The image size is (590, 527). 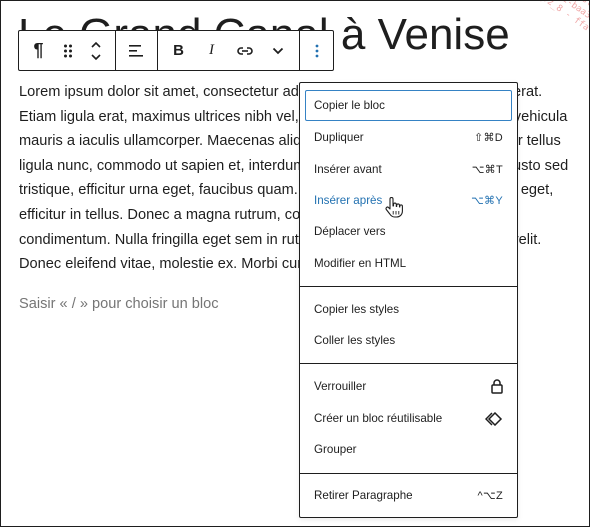 I want to click on menu-item-create-reusable-block: Créer un bloc réutilisable, so click(x=408, y=418).